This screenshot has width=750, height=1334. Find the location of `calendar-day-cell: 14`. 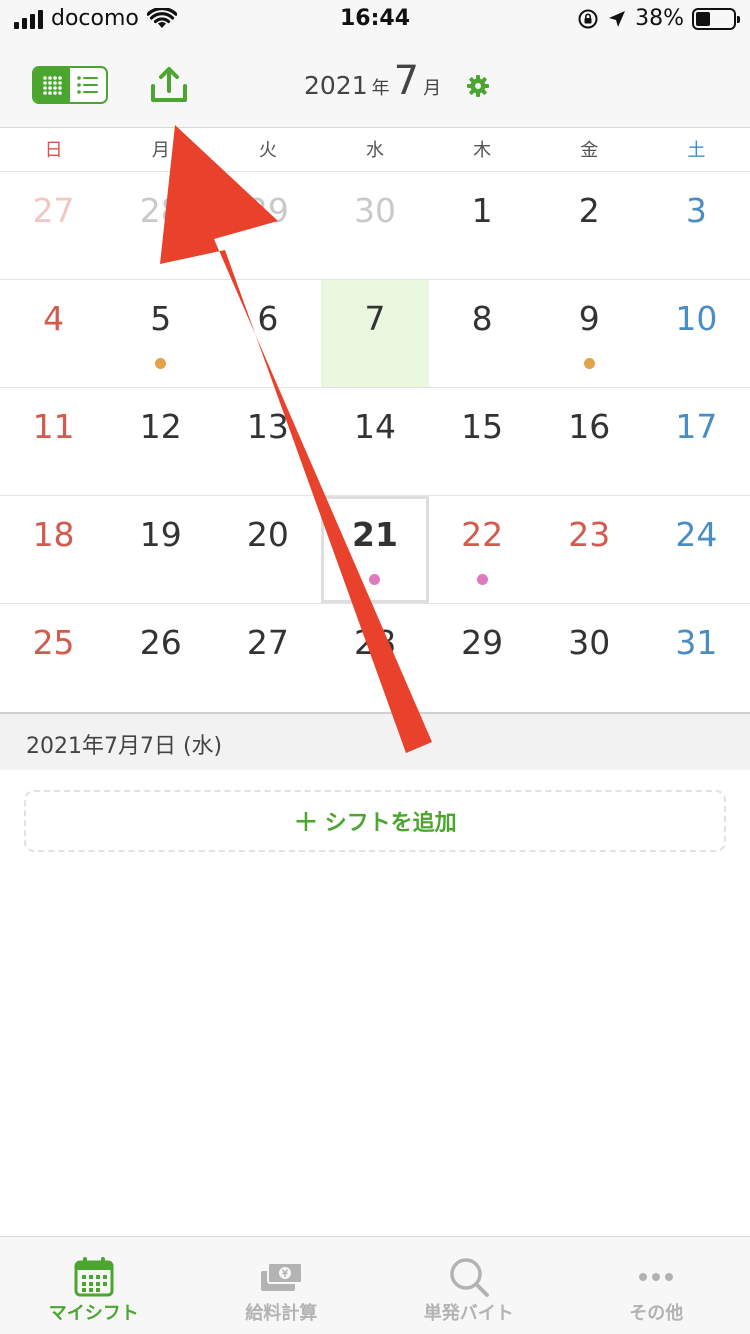

calendar-day-cell: 14 is located at coordinates (374, 441).